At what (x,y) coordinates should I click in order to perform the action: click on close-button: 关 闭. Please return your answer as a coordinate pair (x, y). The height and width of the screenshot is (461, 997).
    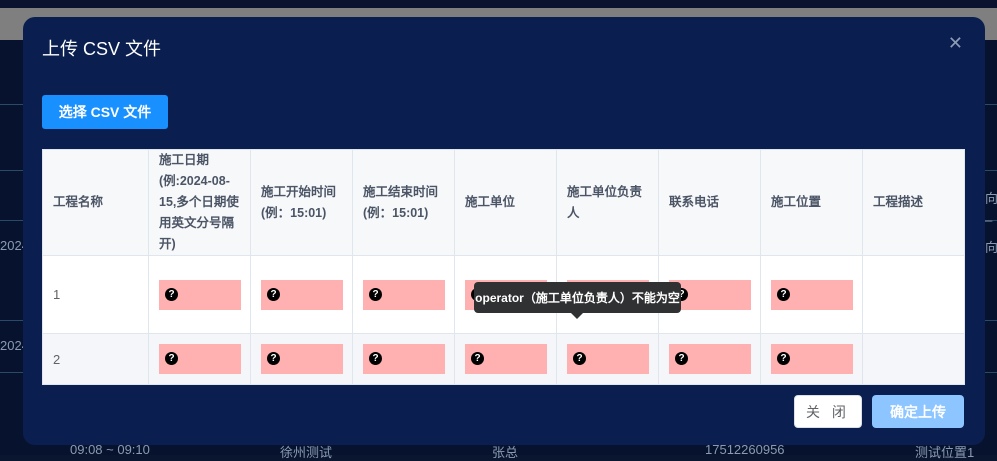
    Looking at the image, I should click on (828, 411).